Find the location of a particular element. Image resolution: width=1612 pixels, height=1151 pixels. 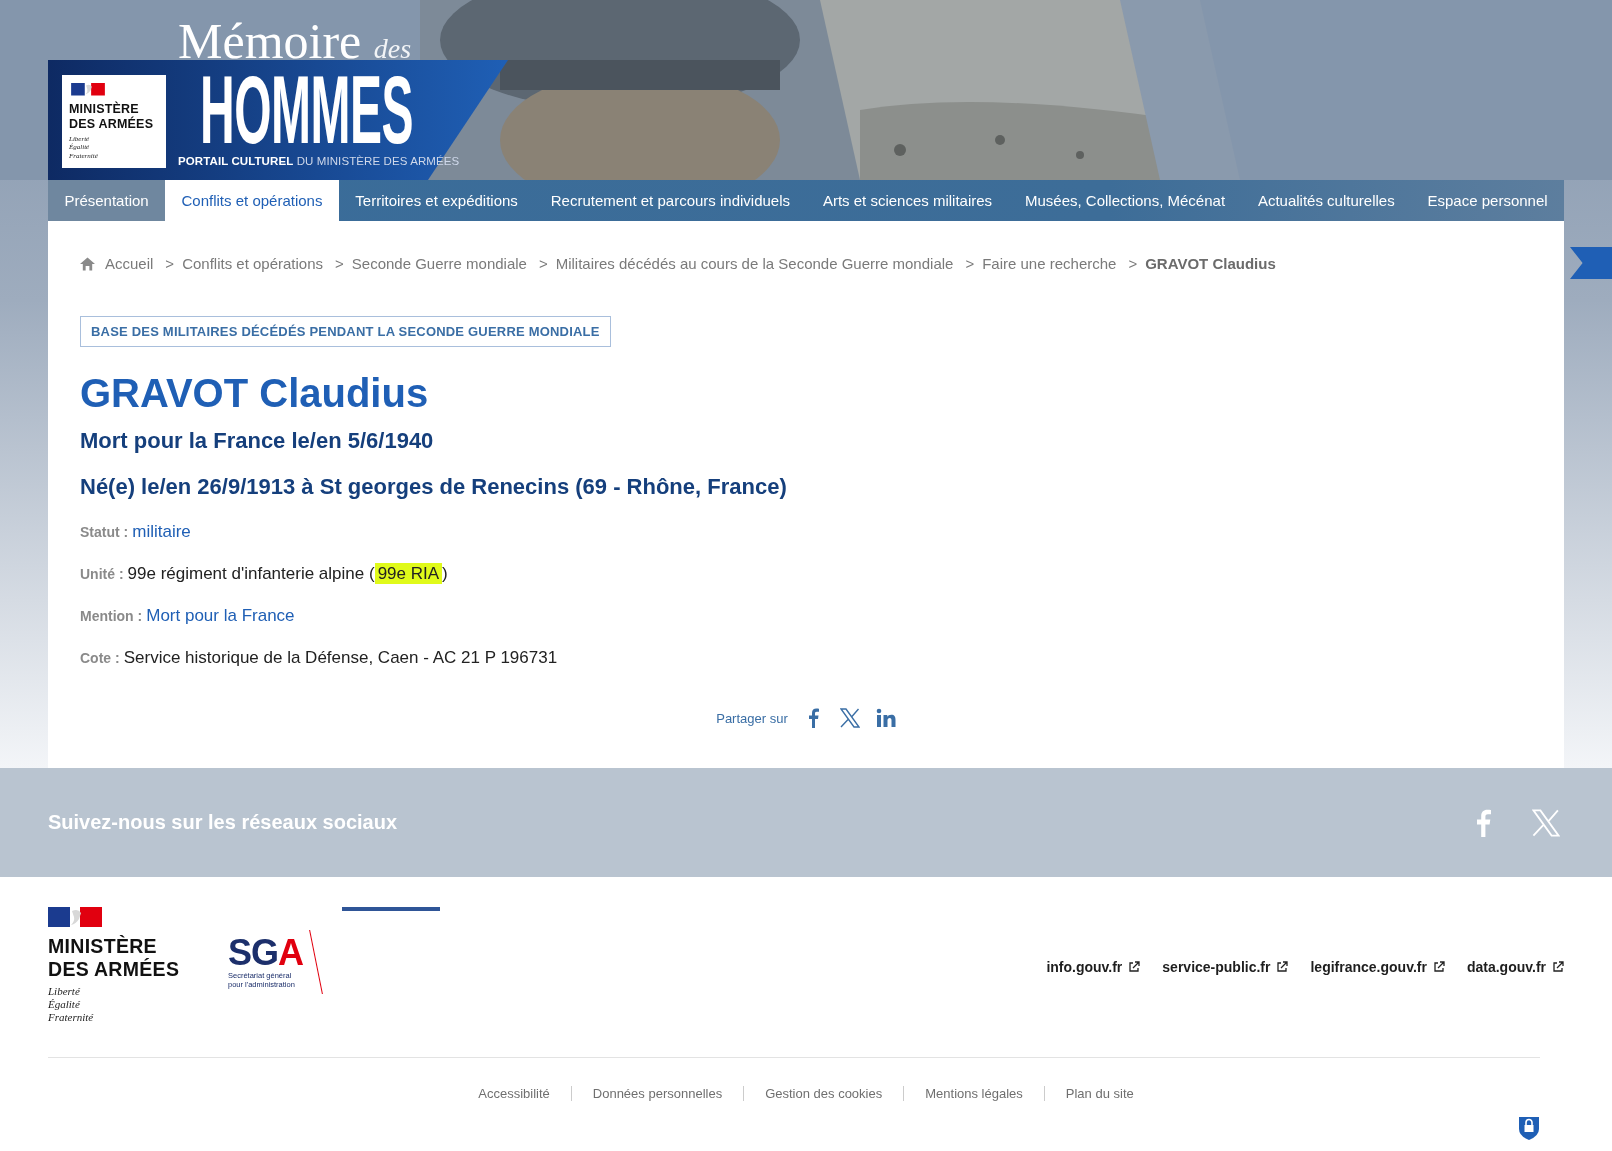

breadcrumb-link: Accueil is located at coordinates (129, 263).